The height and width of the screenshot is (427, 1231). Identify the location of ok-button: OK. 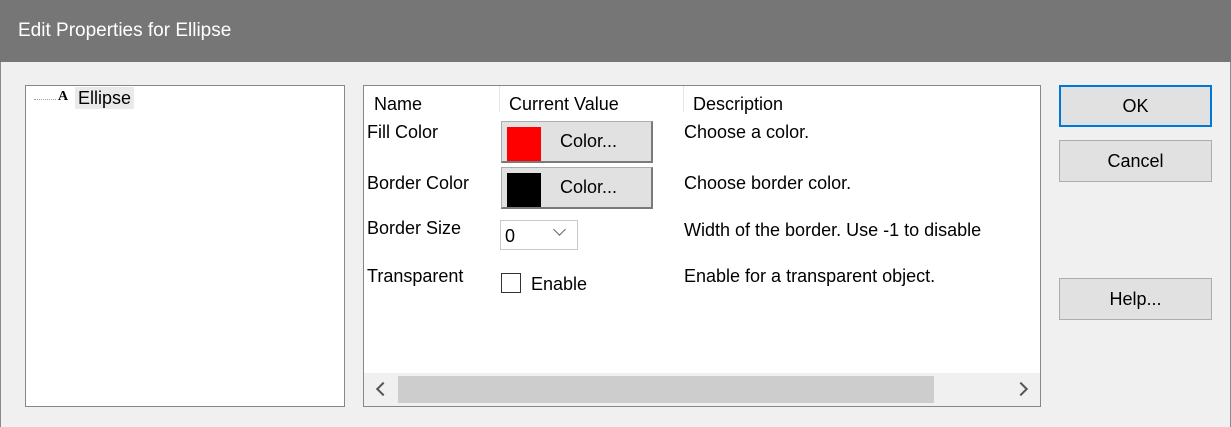
(1135, 106).